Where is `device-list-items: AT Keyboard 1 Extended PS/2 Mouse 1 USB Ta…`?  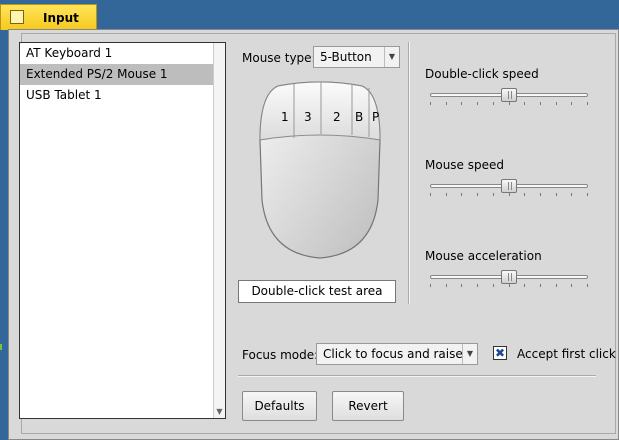 device-list-items: AT Keyboard 1 Extended PS/2 Mouse 1 USB Ta… is located at coordinates (122, 74).